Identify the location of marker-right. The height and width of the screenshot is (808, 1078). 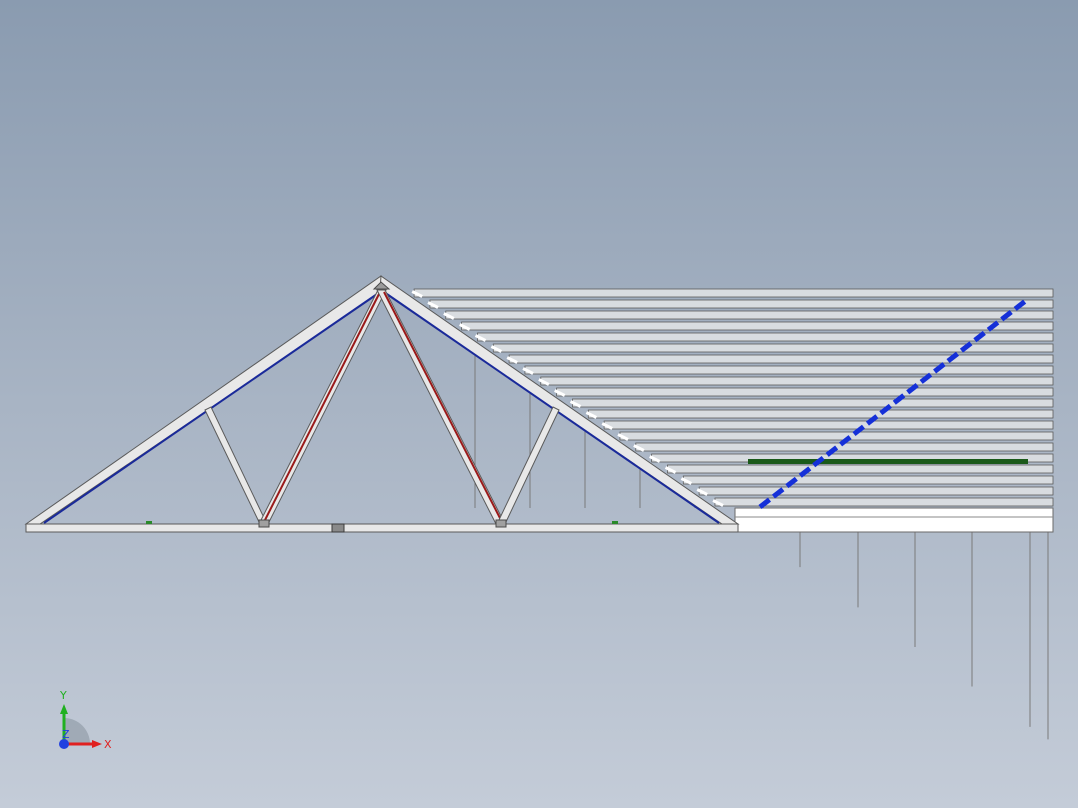
(615, 522).